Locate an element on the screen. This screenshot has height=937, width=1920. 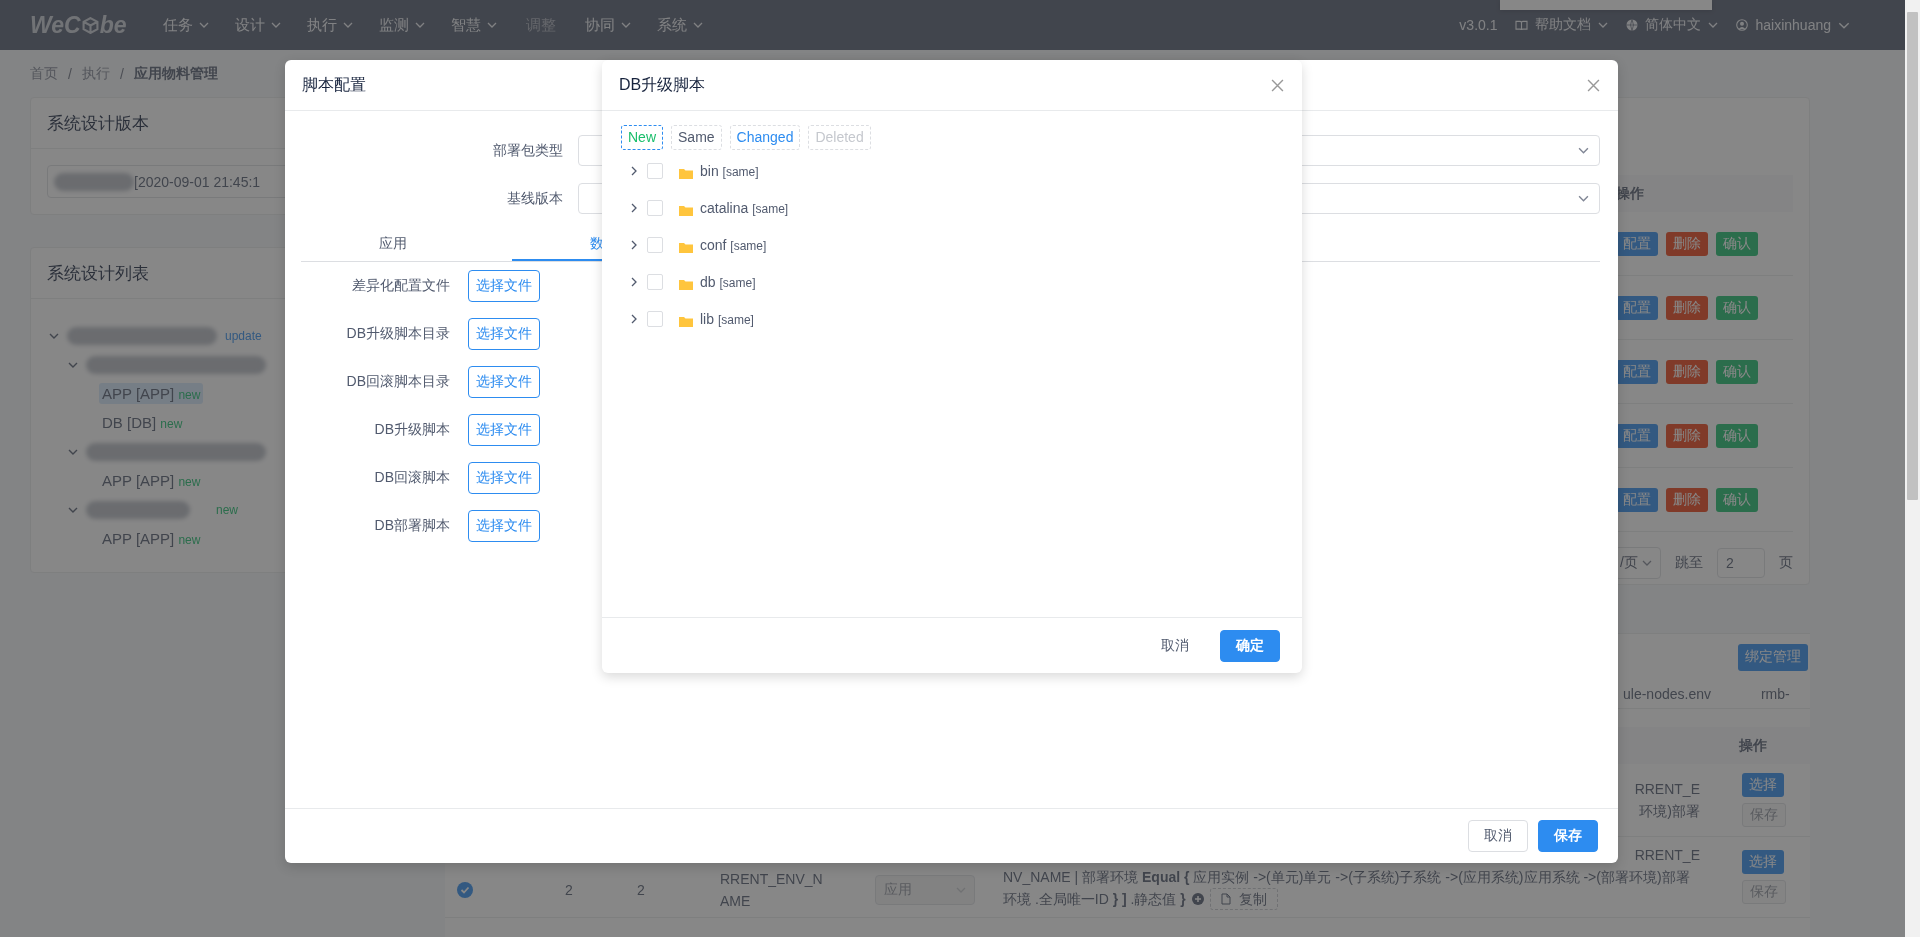
field-label: DB部署脚本 is located at coordinates (412, 526).